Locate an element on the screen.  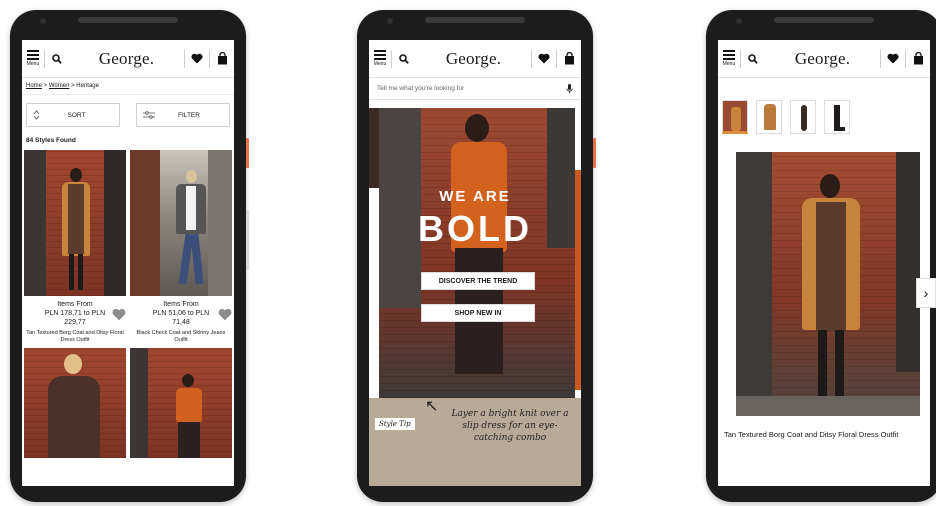
results-count: 84 Styles Found is located at coordinates (51, 140).